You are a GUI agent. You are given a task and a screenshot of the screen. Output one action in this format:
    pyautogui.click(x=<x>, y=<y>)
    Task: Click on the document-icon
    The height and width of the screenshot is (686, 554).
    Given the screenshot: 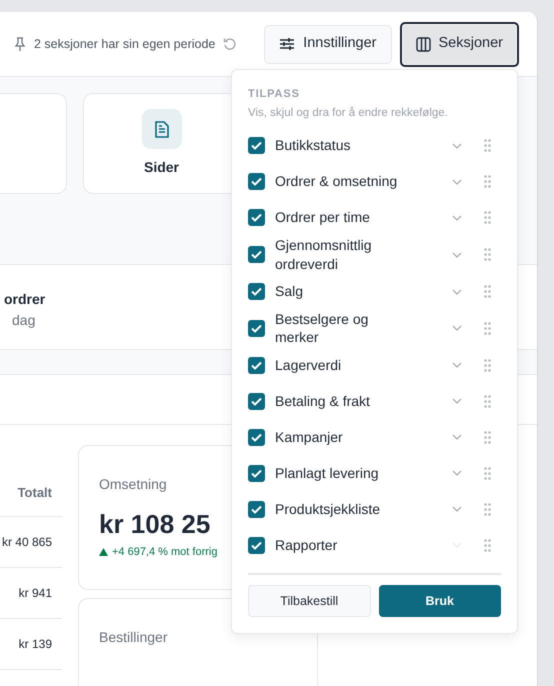 What is the action you would take?
    pyautogui.click(x=161, y=129)
    